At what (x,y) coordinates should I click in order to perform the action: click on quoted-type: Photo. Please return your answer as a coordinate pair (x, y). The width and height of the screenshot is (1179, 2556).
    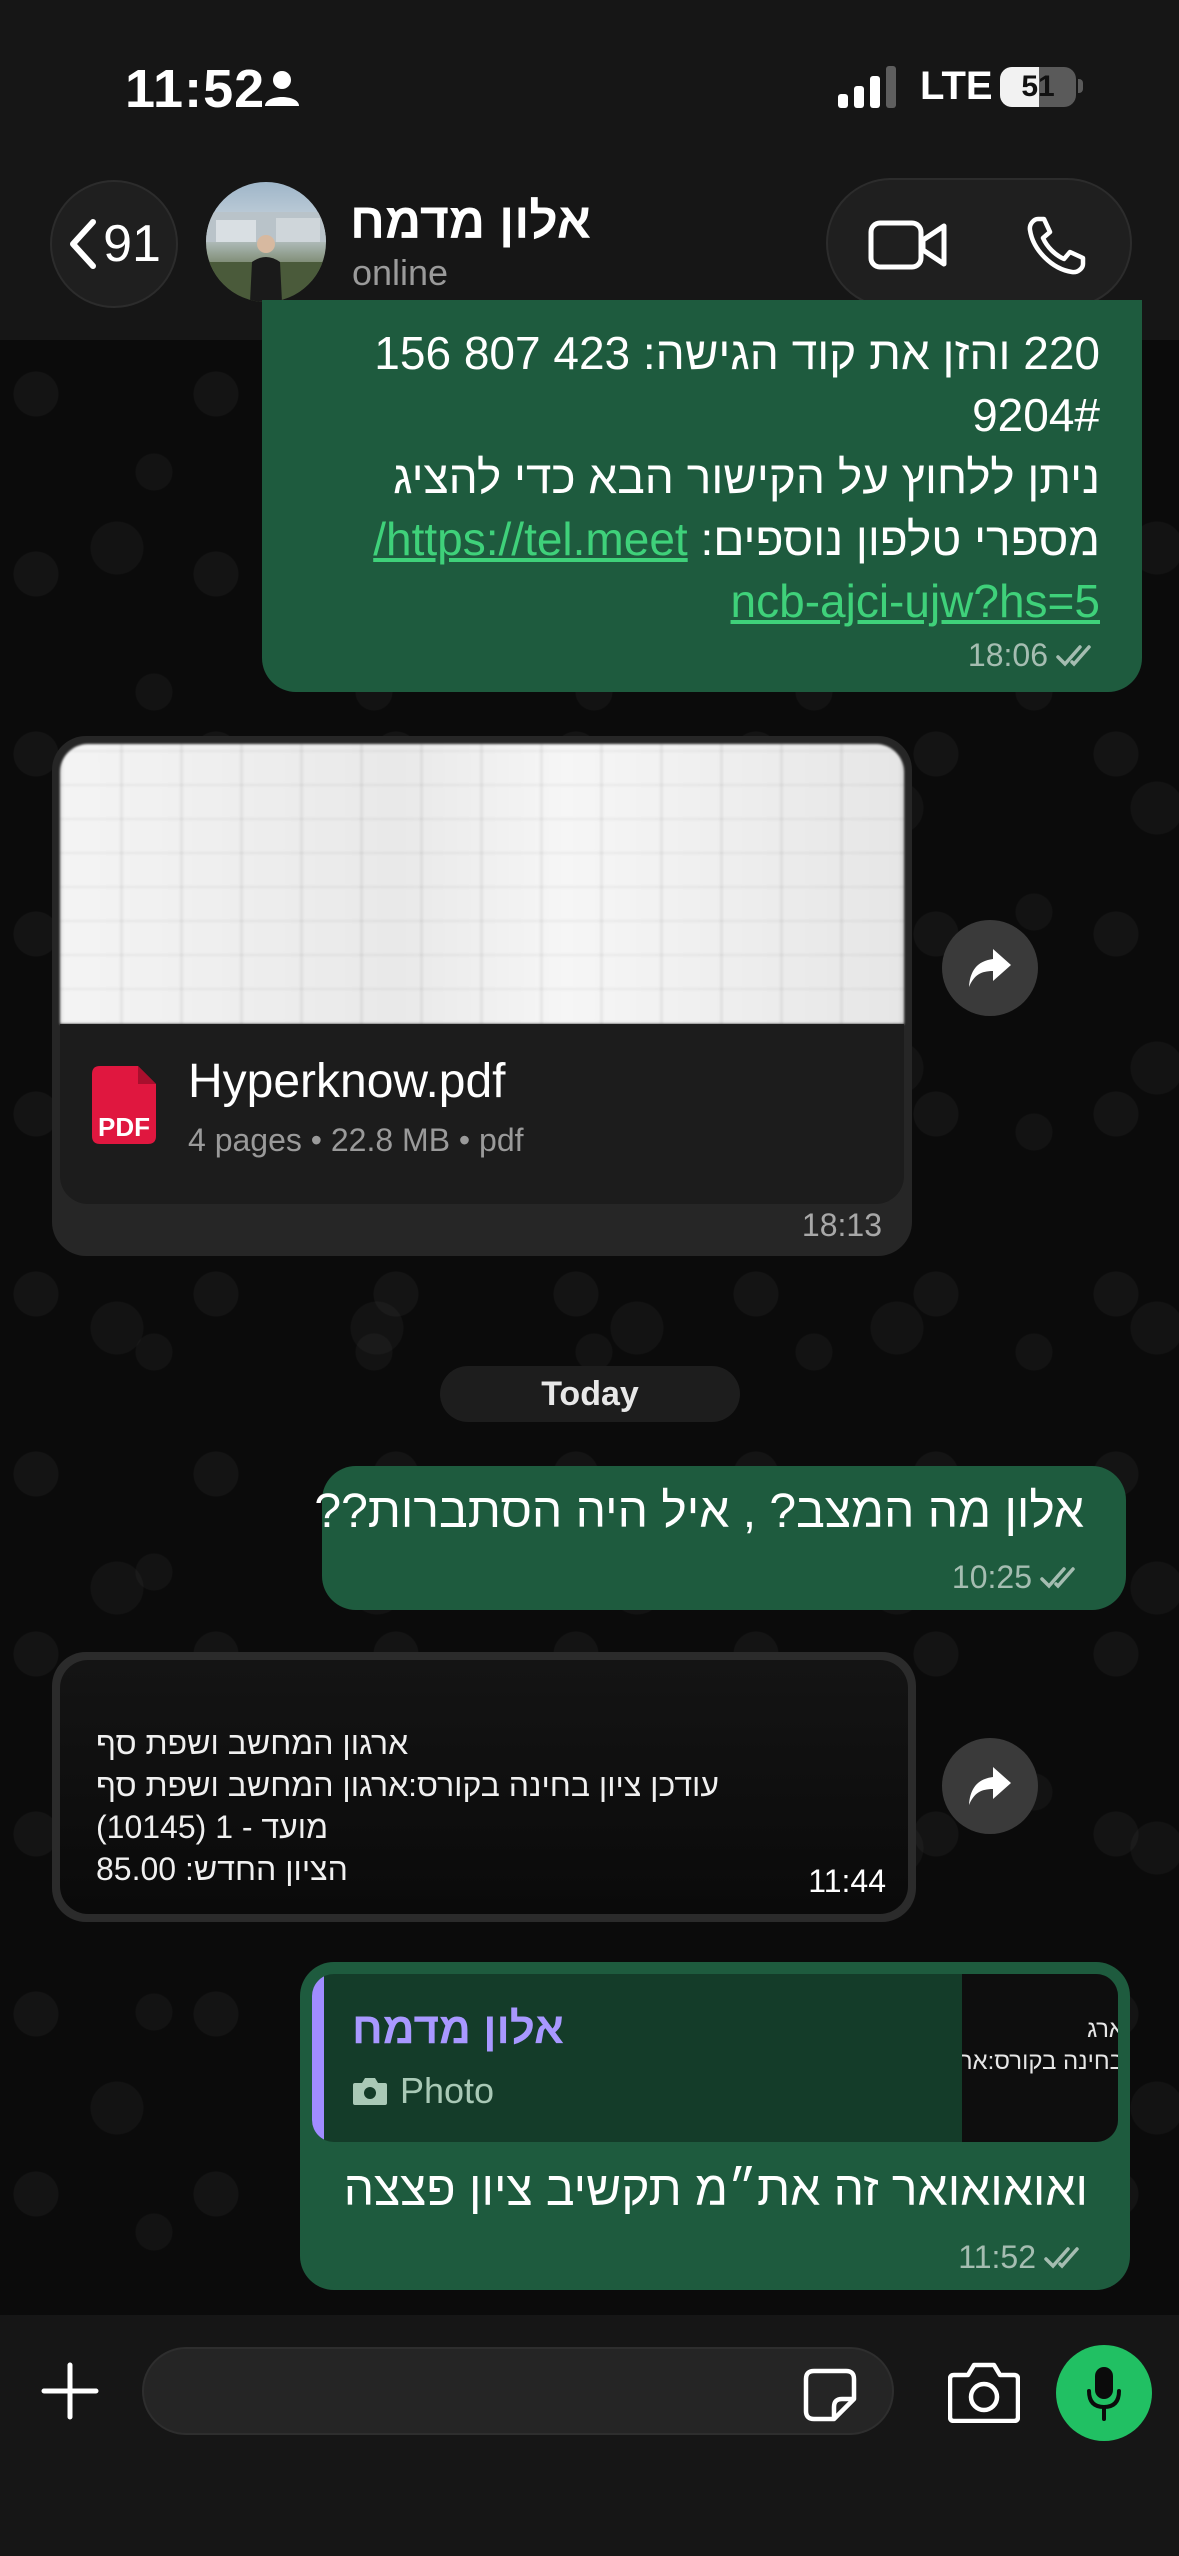
    Looking at the image, I should click on (423, 2091).